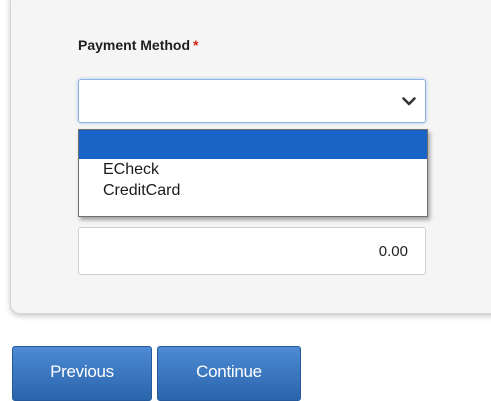 This screenshot has width=491, height=401. I want to click on amount-input: 0.00, so click(252, 251).